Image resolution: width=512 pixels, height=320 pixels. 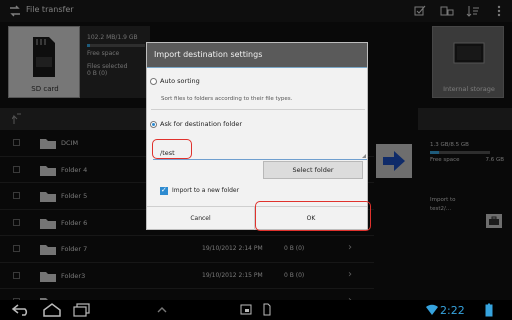 I want to click on system-nav-bar: 2:22, so click(x=256, y=310).